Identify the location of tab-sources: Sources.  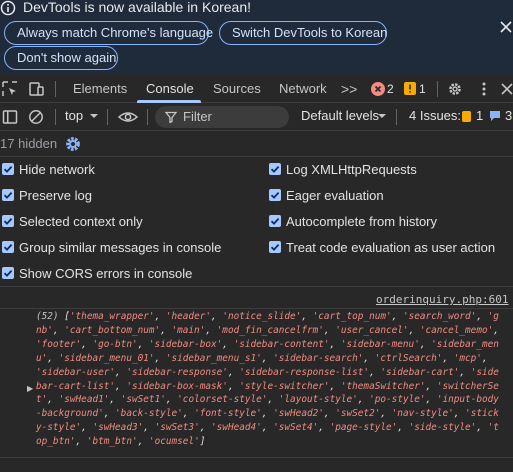
(237, 89).